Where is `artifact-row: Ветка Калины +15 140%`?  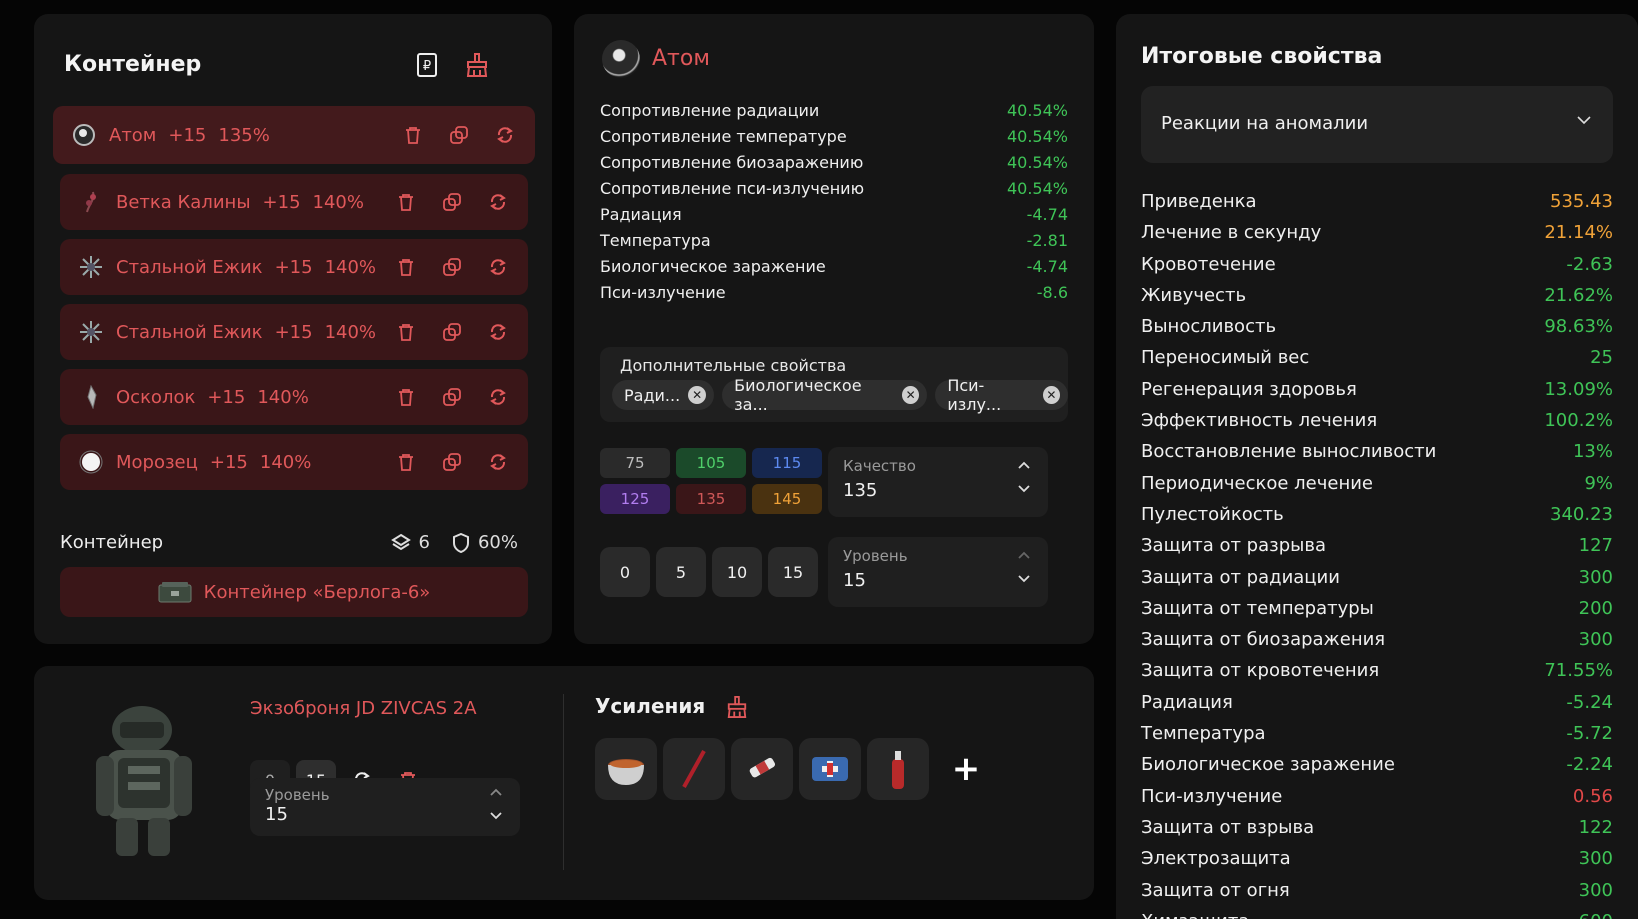
artifact-row: Ветка Калины +15 140% is located at coordinates (294, 202).